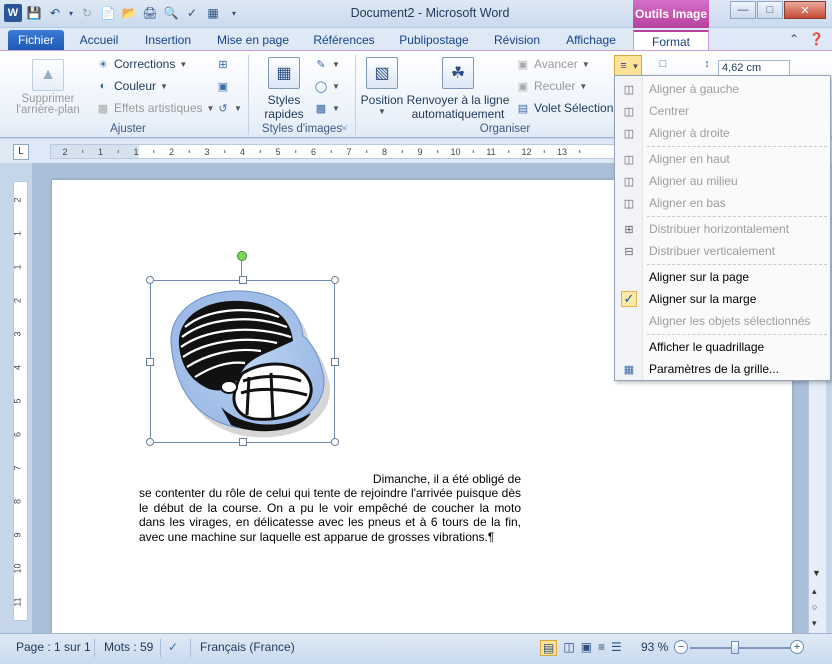 The width and height of the screenshot is (832, 664). Describe the element at coordinates (243, 442) in the screenshot. I see `resize-handle-s` at that location.